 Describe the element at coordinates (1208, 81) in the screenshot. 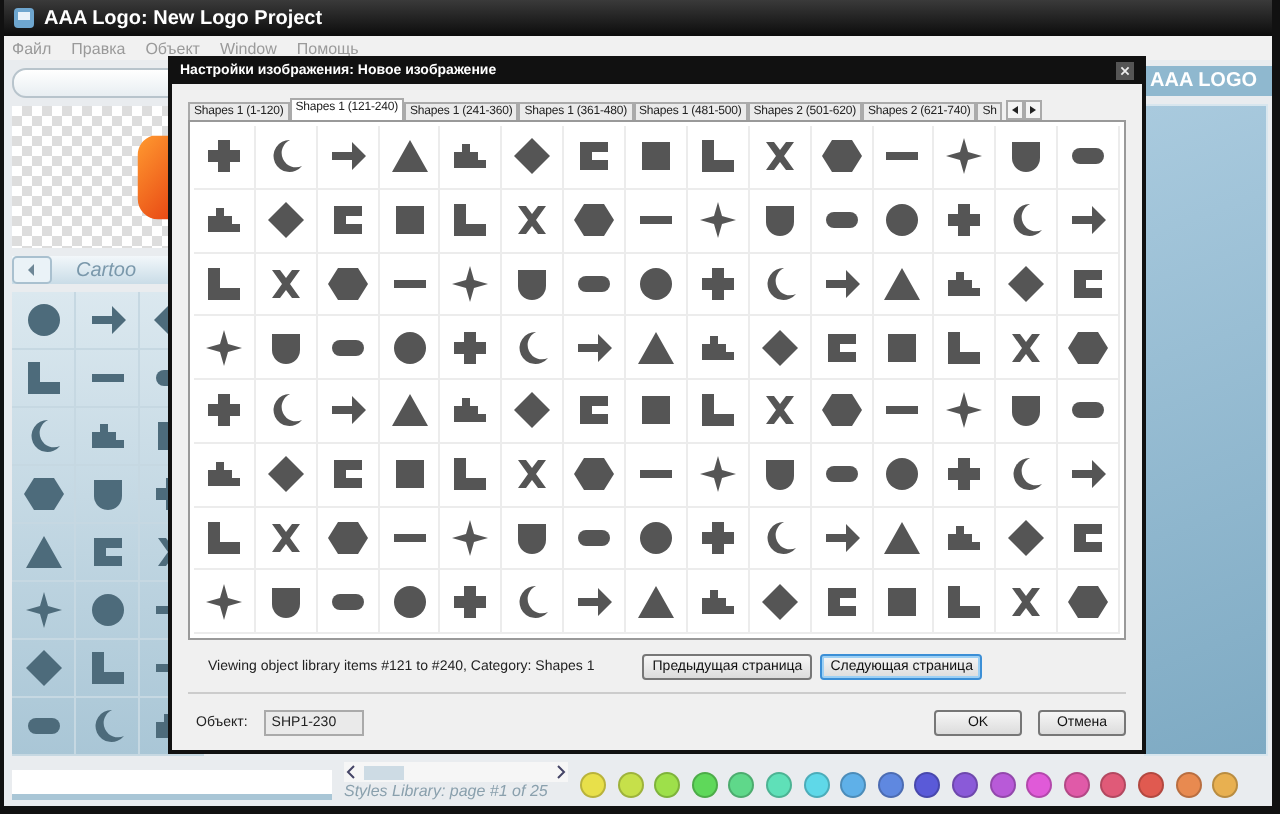

I see `brand-label: AAA LOGO` at that location.